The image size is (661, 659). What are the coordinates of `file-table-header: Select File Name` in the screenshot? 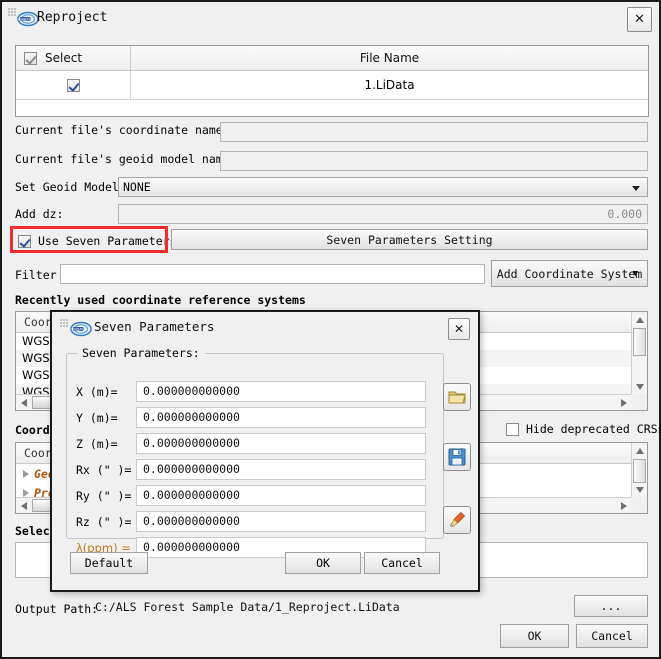 It's located at (332, 58).